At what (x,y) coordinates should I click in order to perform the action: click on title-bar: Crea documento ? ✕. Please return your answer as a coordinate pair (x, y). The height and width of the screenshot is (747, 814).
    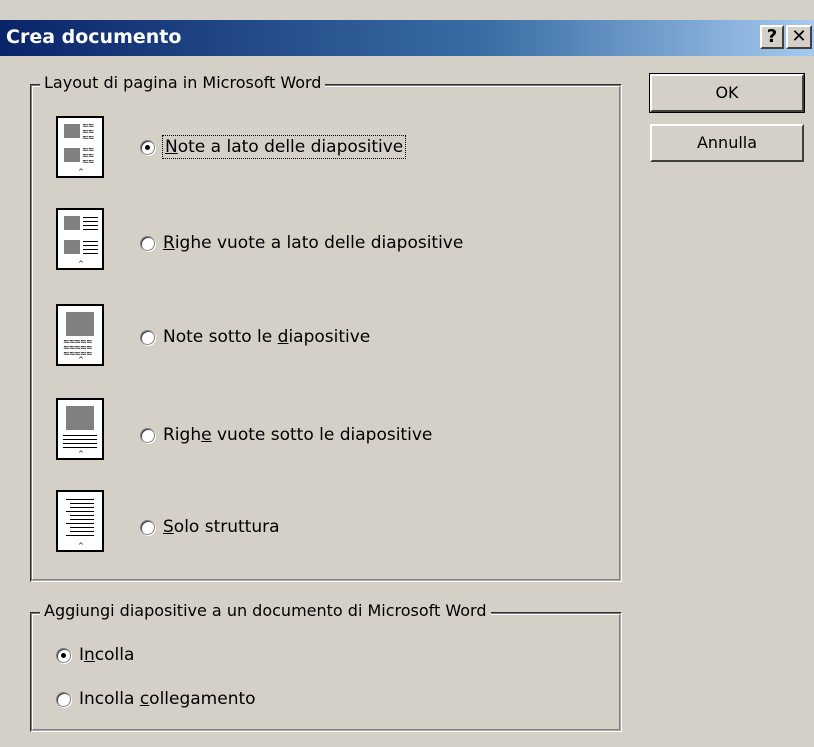
    Looking at the image, I should click on (407, 38).